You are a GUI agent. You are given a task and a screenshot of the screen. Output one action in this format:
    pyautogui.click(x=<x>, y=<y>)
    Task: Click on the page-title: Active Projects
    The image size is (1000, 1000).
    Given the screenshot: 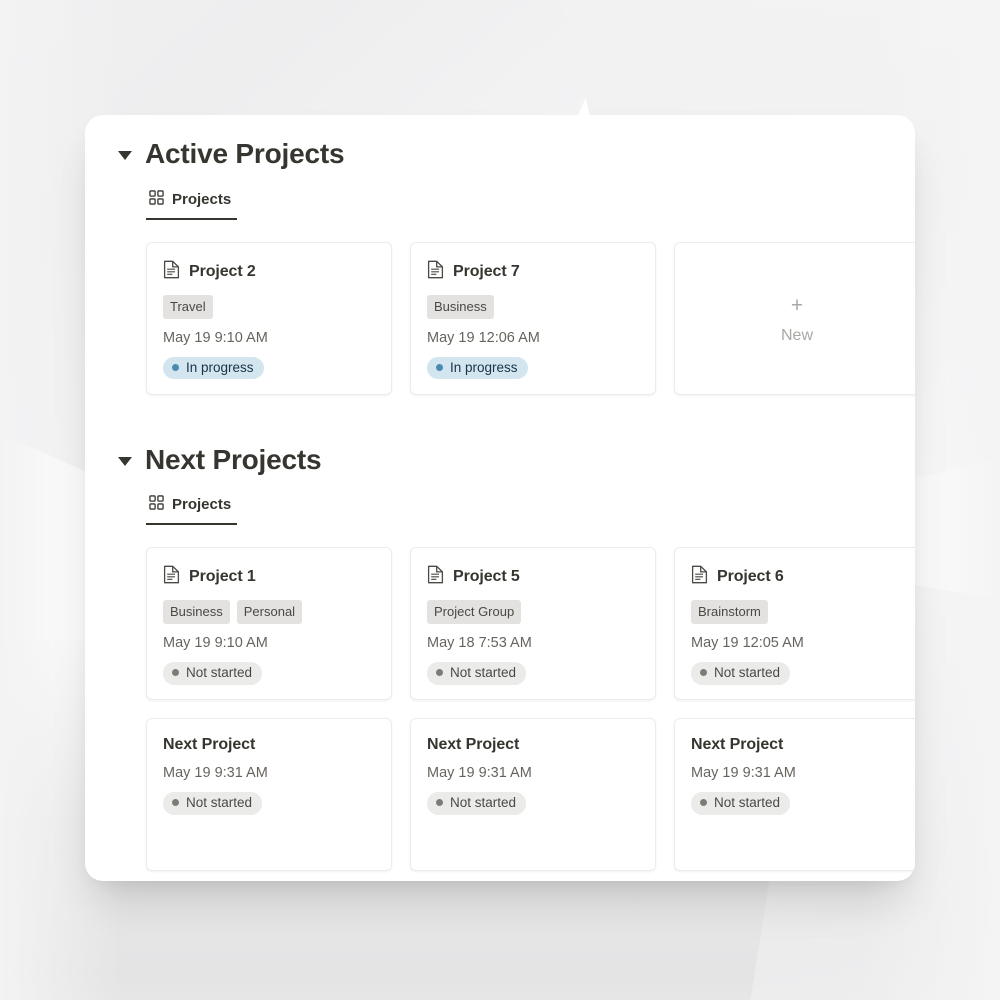 What is the action you would take?
    pyautogui.click(x=245, y=153)
    